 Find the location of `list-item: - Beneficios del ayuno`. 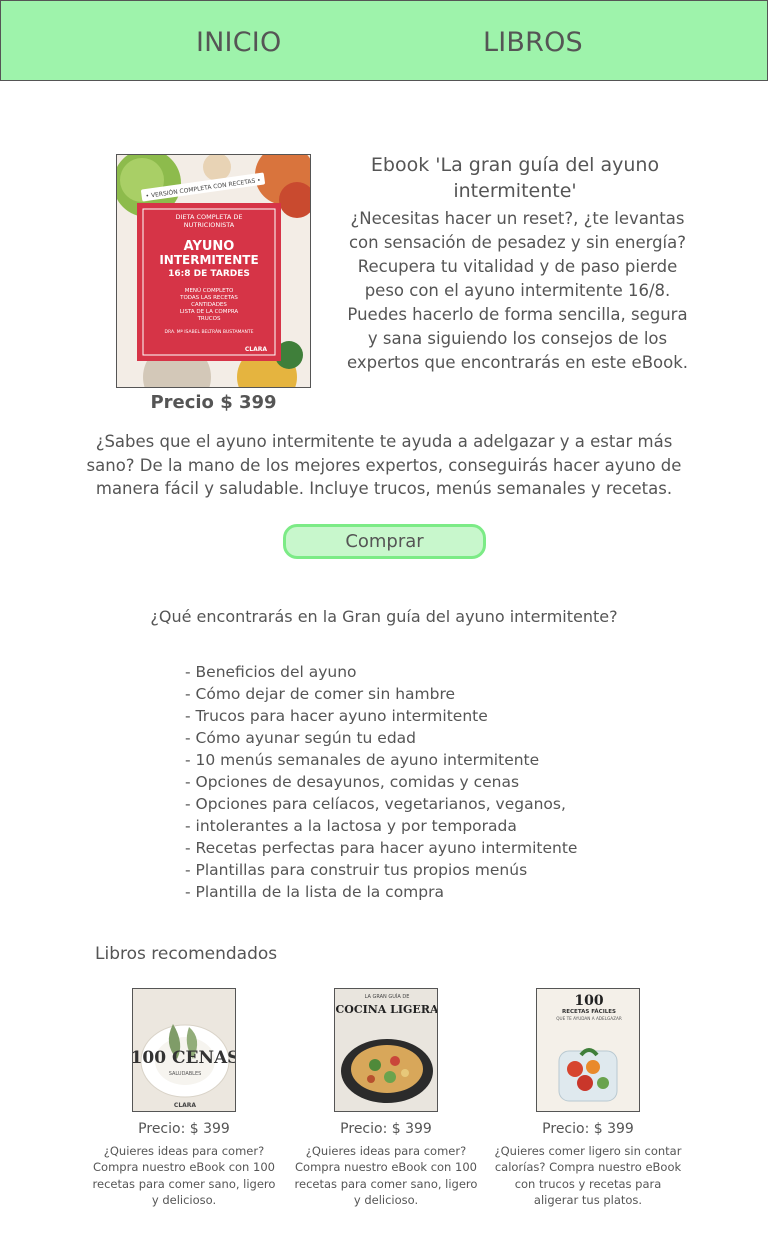

list-item: - Beneficios del ayuno is located at coordinates (271, 672).